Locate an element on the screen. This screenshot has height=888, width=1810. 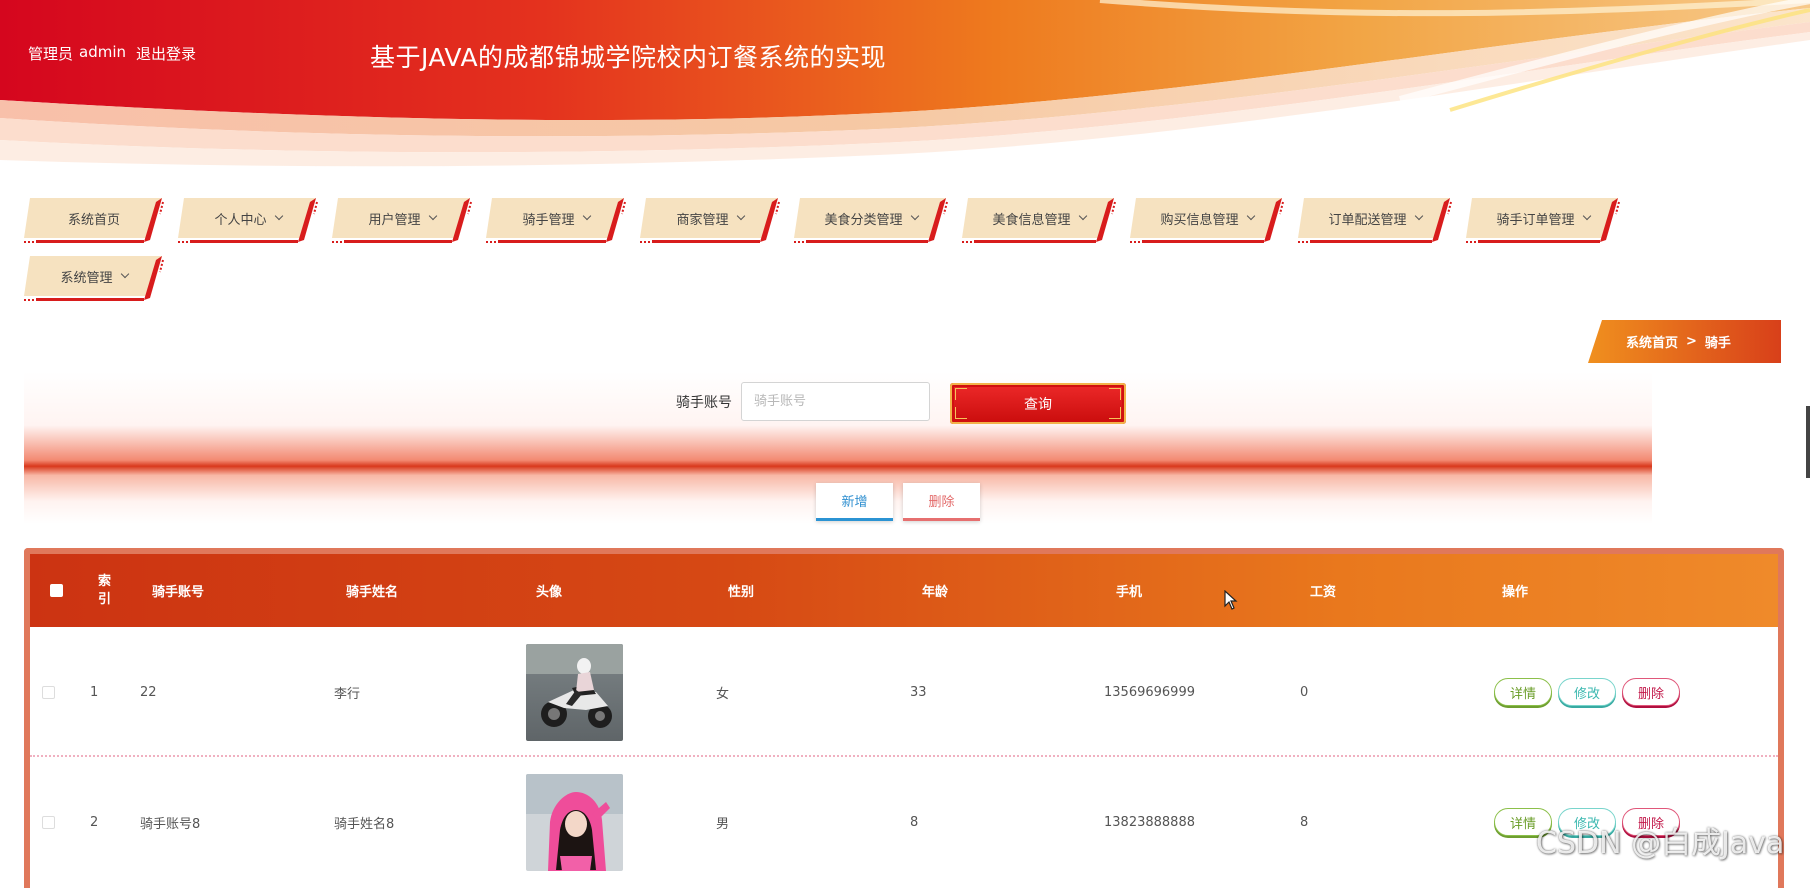
edit-button: 修改 is located at coordinates (1587, 692).